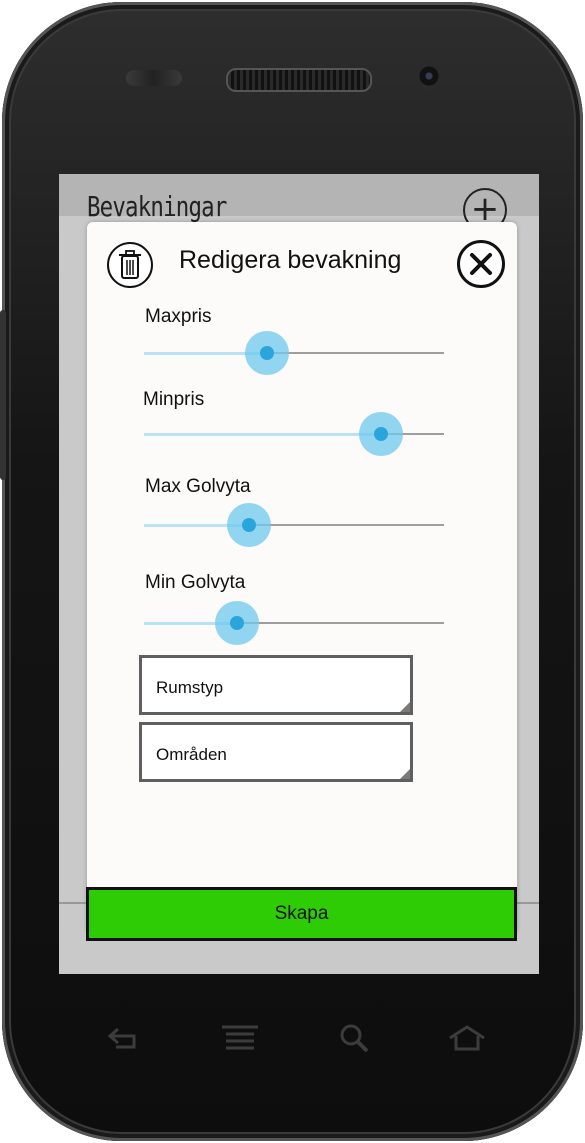  What do you see at coordinates (294, 525) in the screenshot?
I see `max-floor-area-slider` at bounding box center [294, 525].